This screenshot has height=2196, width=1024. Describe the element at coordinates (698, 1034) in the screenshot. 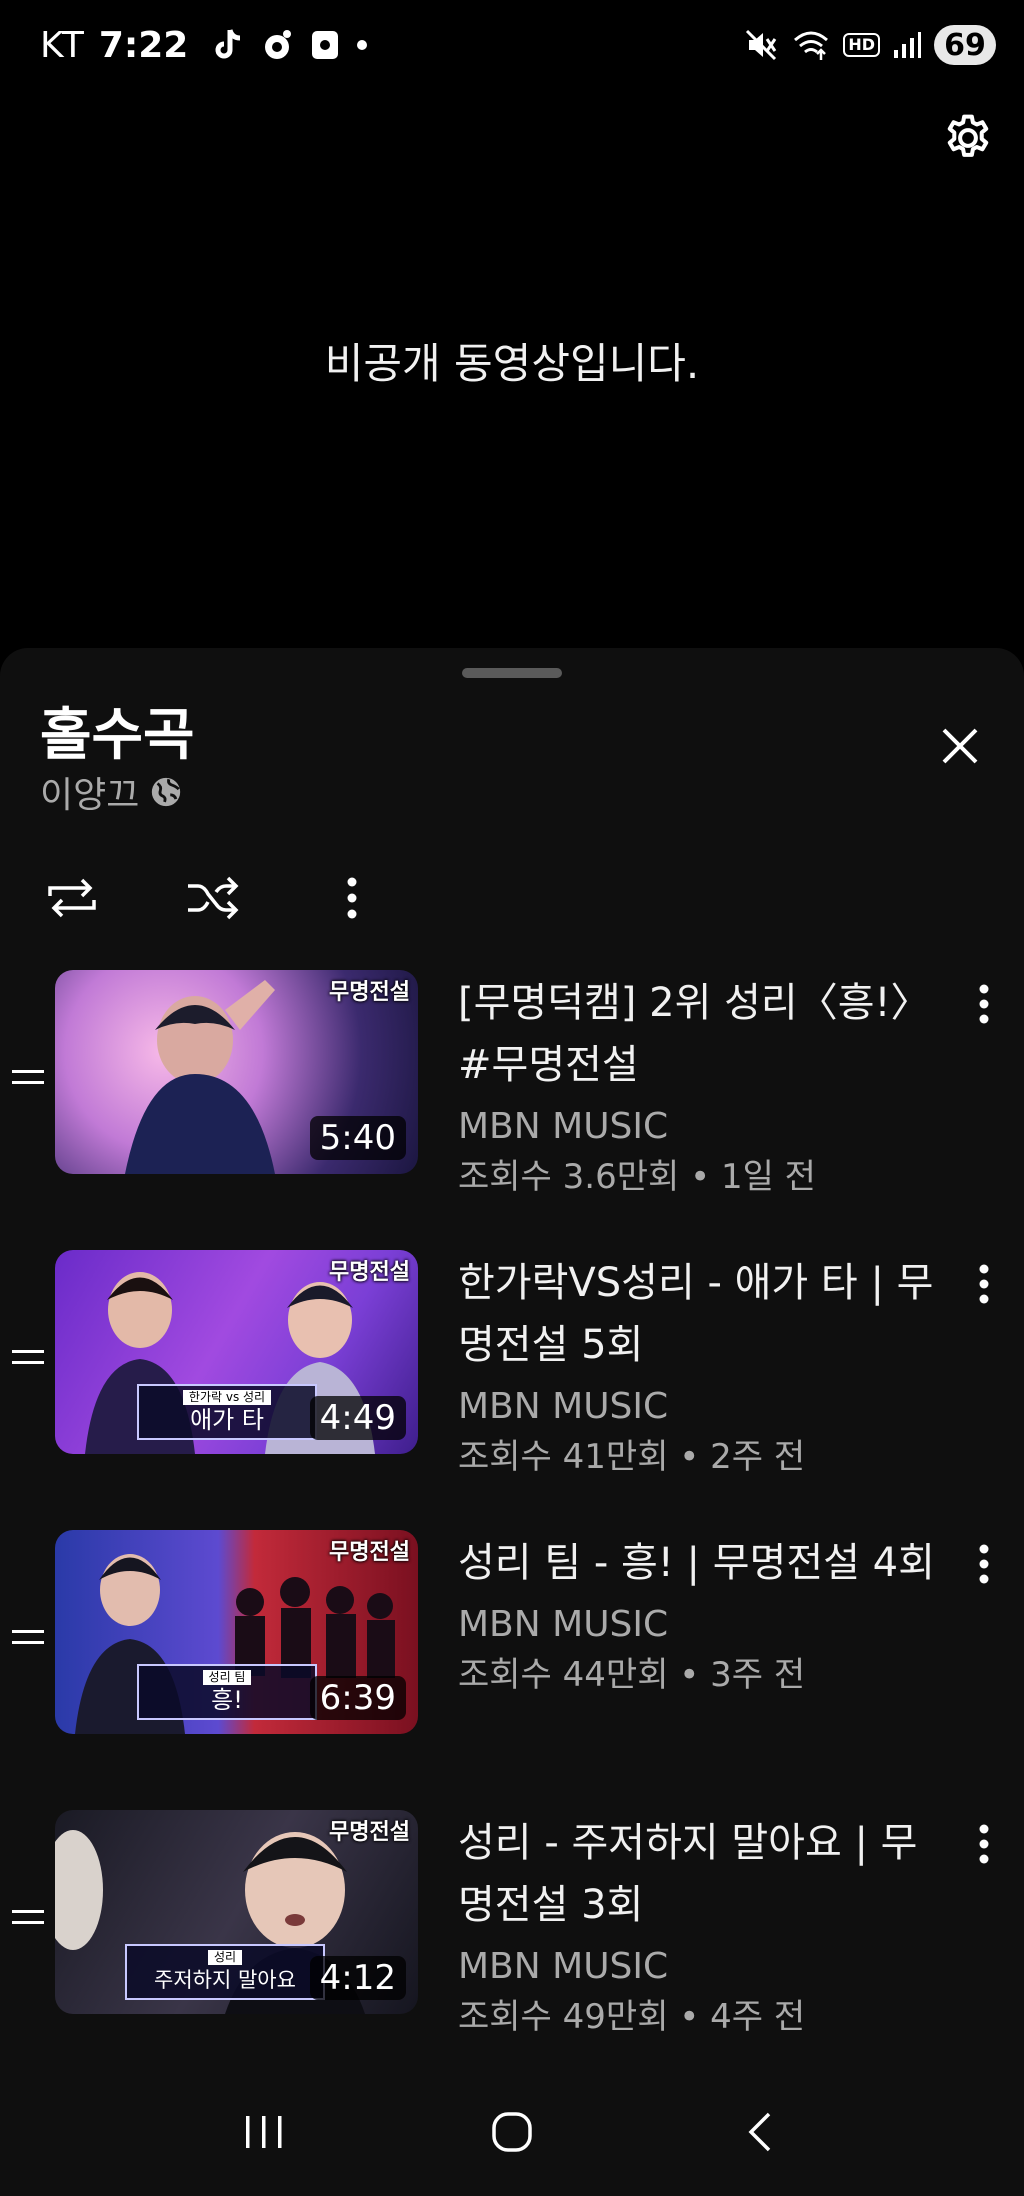

I see `video-title: [무명덕캠] 2위 성리〈흥!〉 #무명전설` at that location.